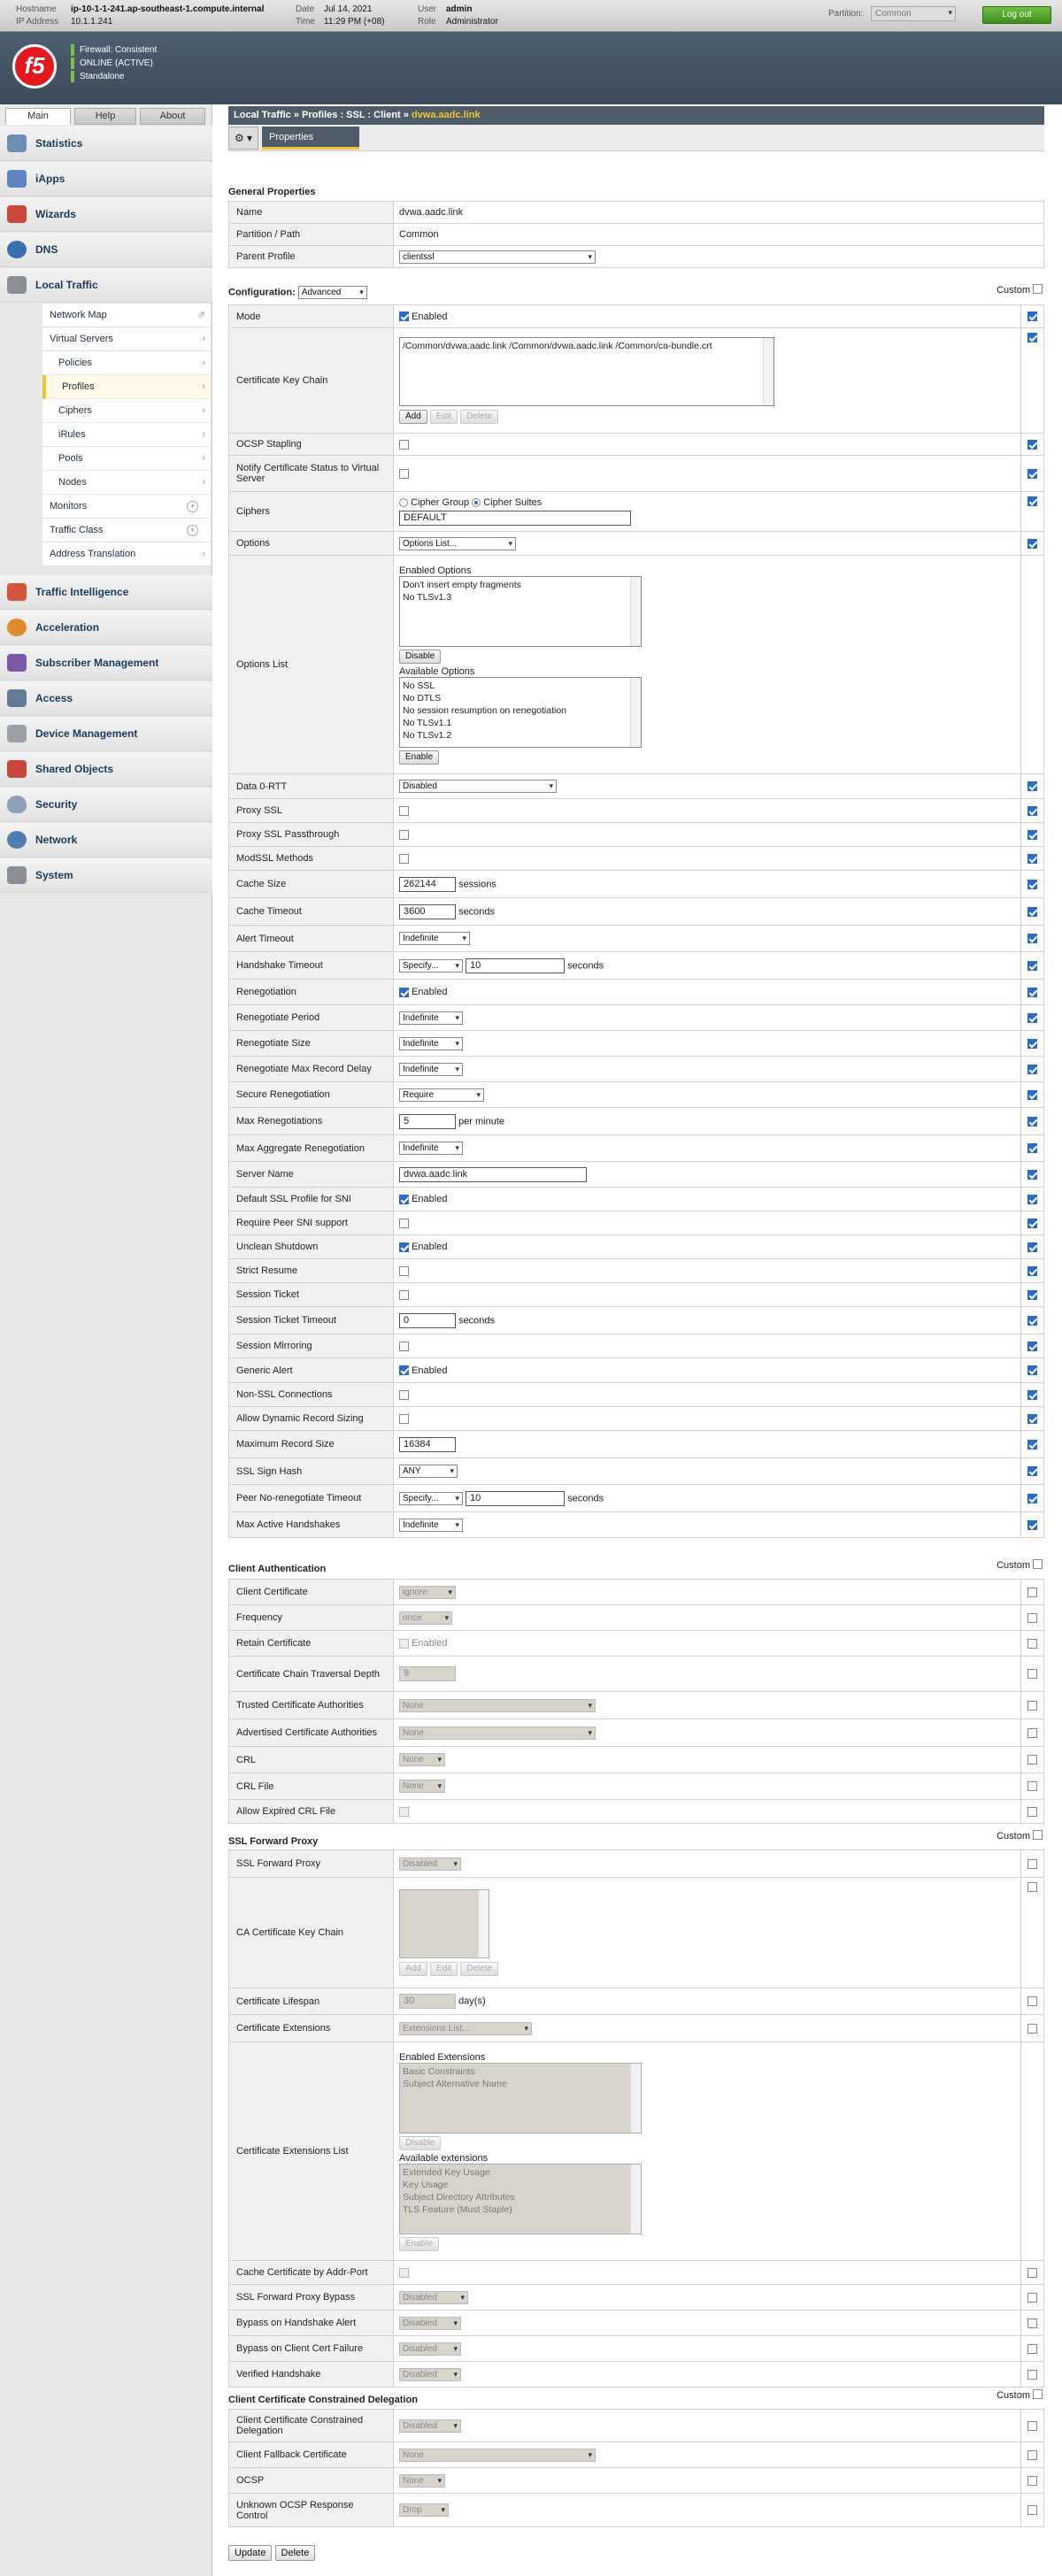 This screenshot has width=1062, height=2576. What do you see at coordinates (427, 884) in the screenshot?
I see `cache-size-input: 262144` at bounding box center [427, 884].